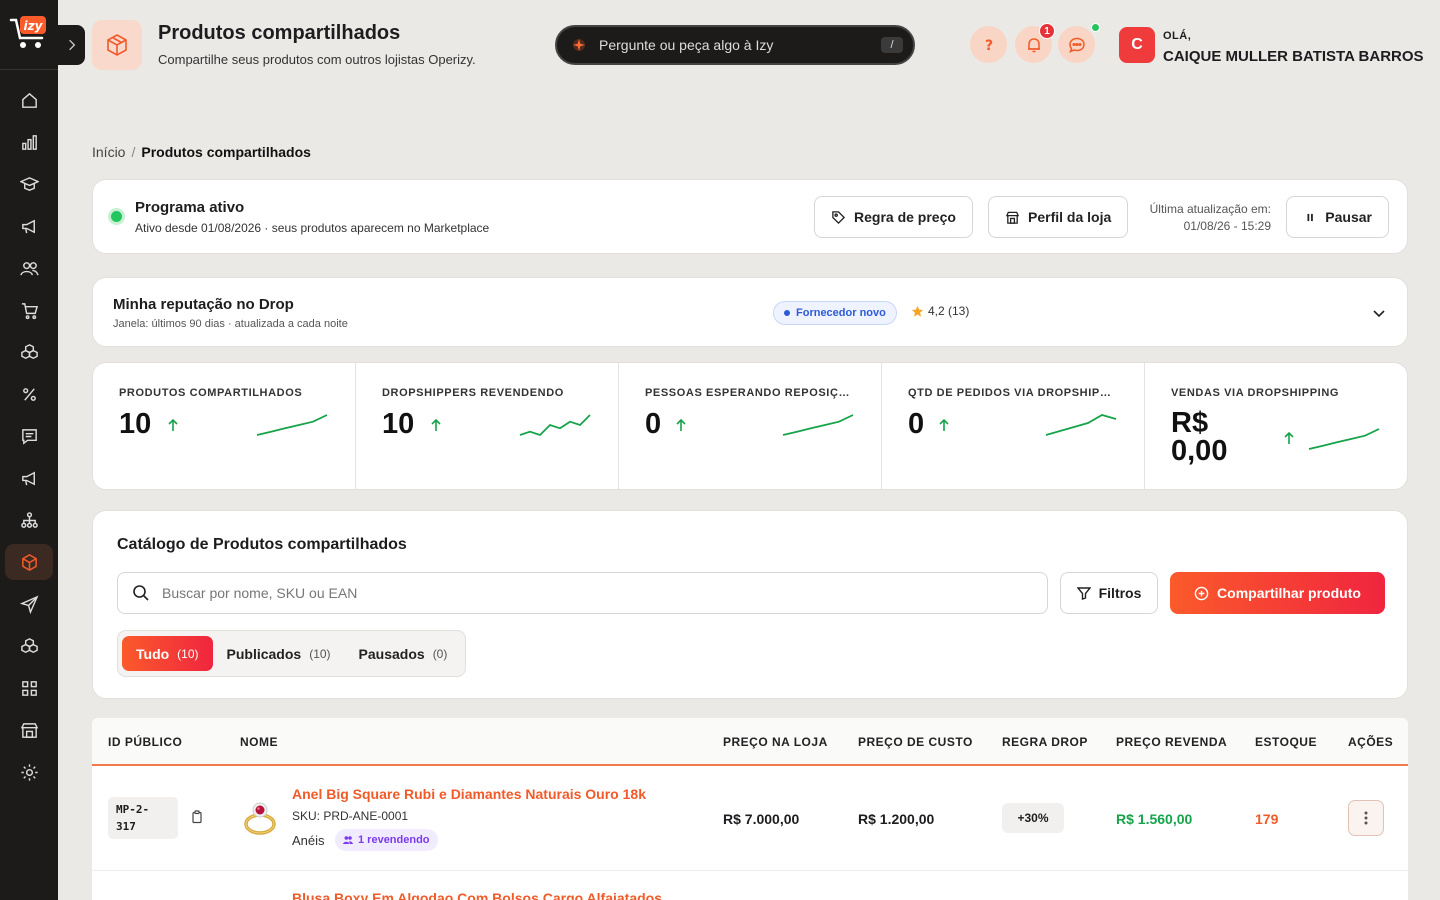 Image resolution: width=1440 pixels, height=900 pixels. Describe the element at coordinates (1190, 423) in the screenshot. I see `metric-value-currency: R$` at that location.